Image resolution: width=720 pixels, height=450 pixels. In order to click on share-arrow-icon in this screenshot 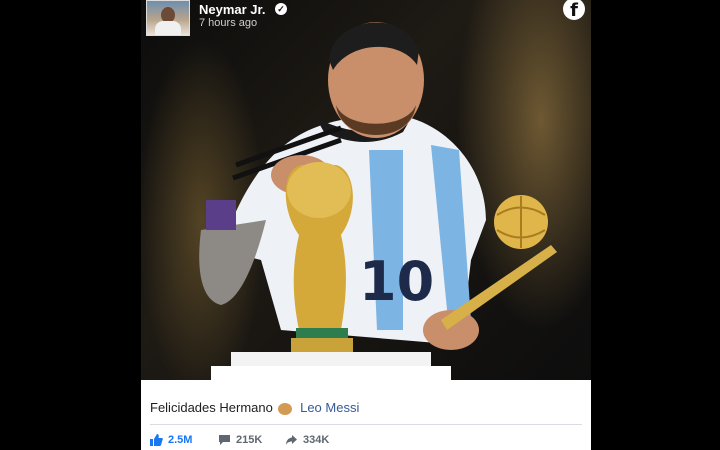, I will do `click(291, 440)`.